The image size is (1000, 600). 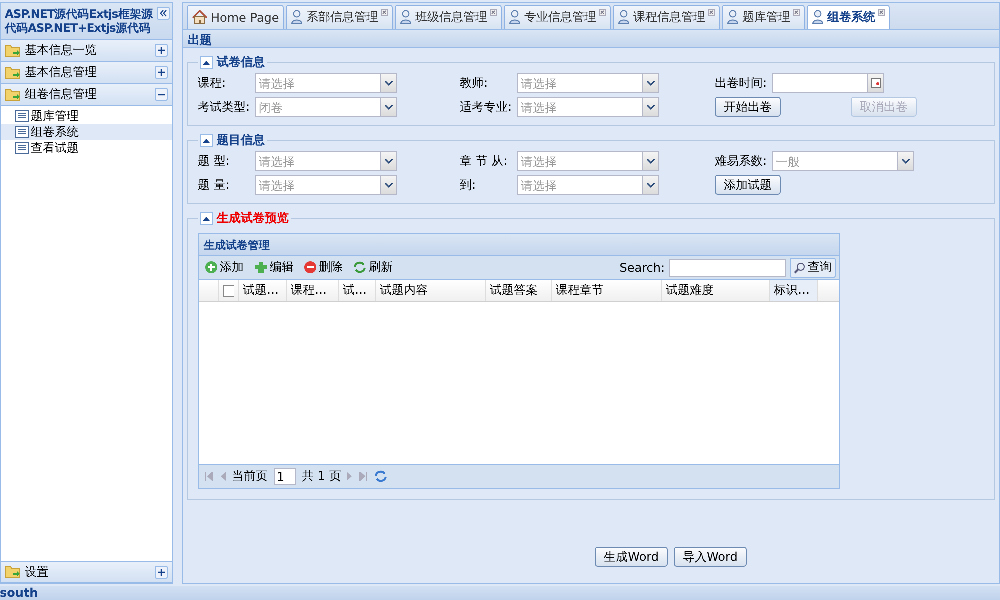 I want to click on tree-item: 题库管理, so click(x=86, y=116).